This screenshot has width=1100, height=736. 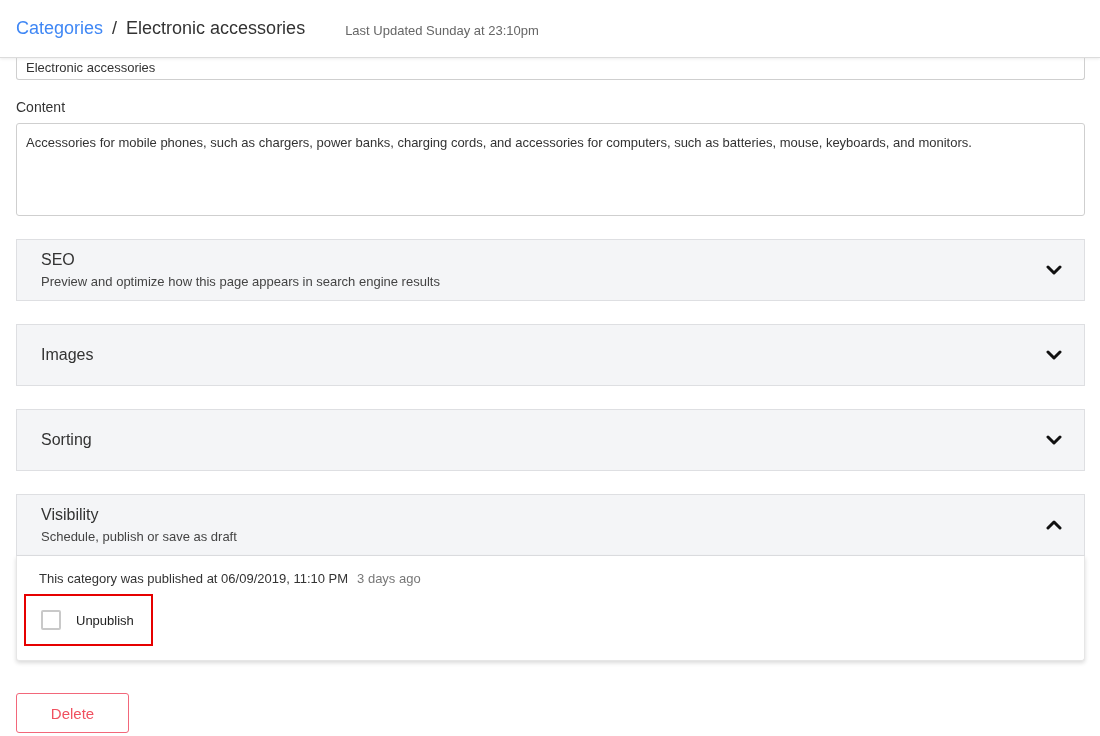 What do you see at coordinates (67, 440) in the screenshot?
I see `section-title: Sorting` at bounding box center [67, 440].